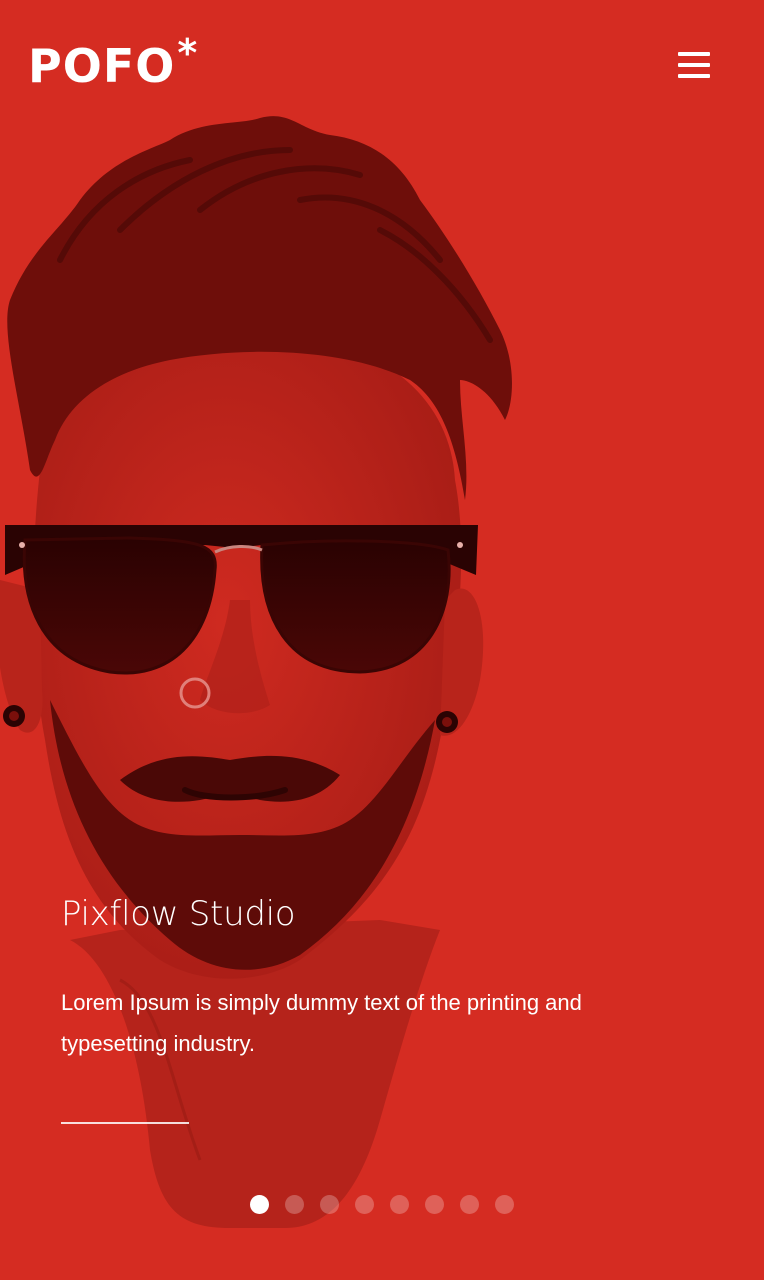 The image size is (764, 1280). I want to click on menu-bar-top, so click(694, 54).